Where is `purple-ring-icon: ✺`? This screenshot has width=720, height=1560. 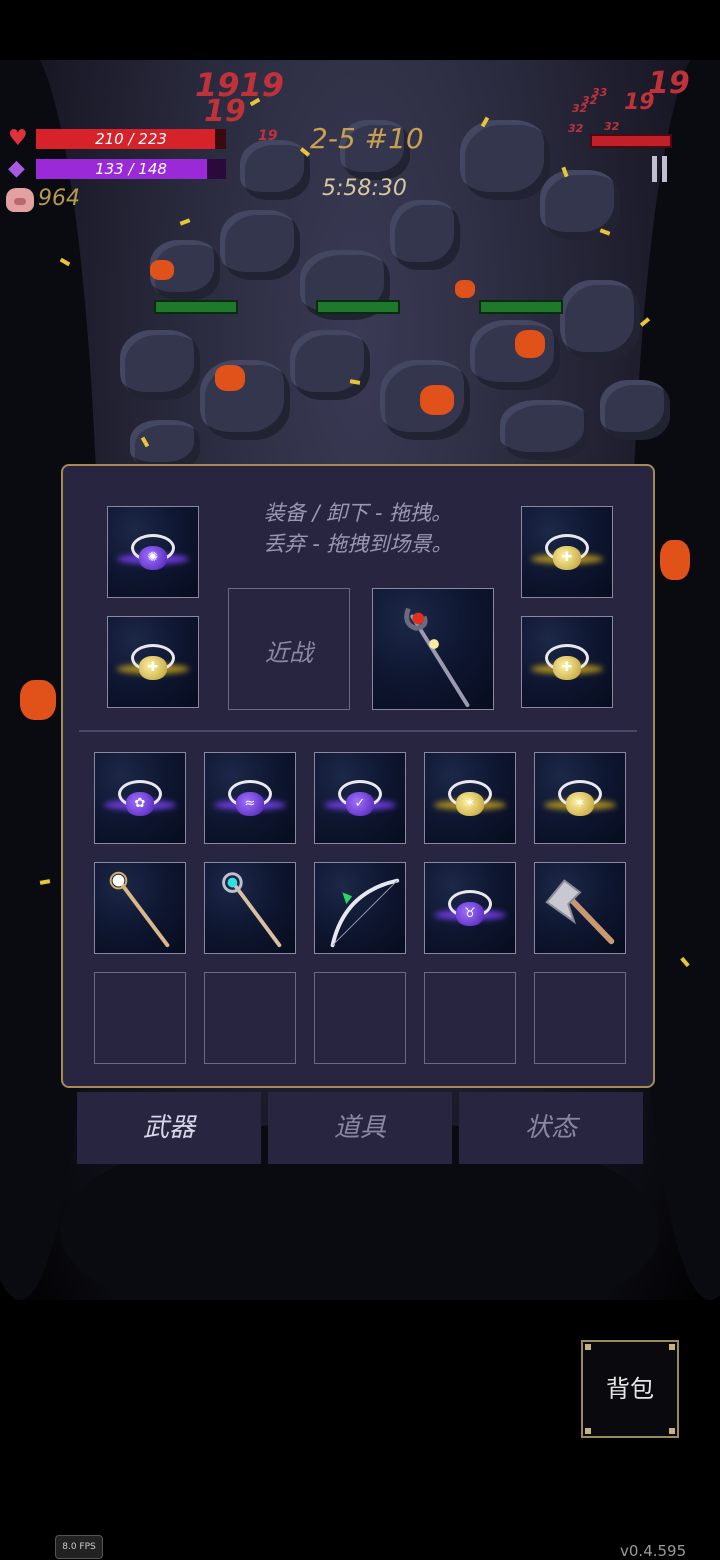
purple-ring-icon: ✺ is located at coordinates (153, 552).